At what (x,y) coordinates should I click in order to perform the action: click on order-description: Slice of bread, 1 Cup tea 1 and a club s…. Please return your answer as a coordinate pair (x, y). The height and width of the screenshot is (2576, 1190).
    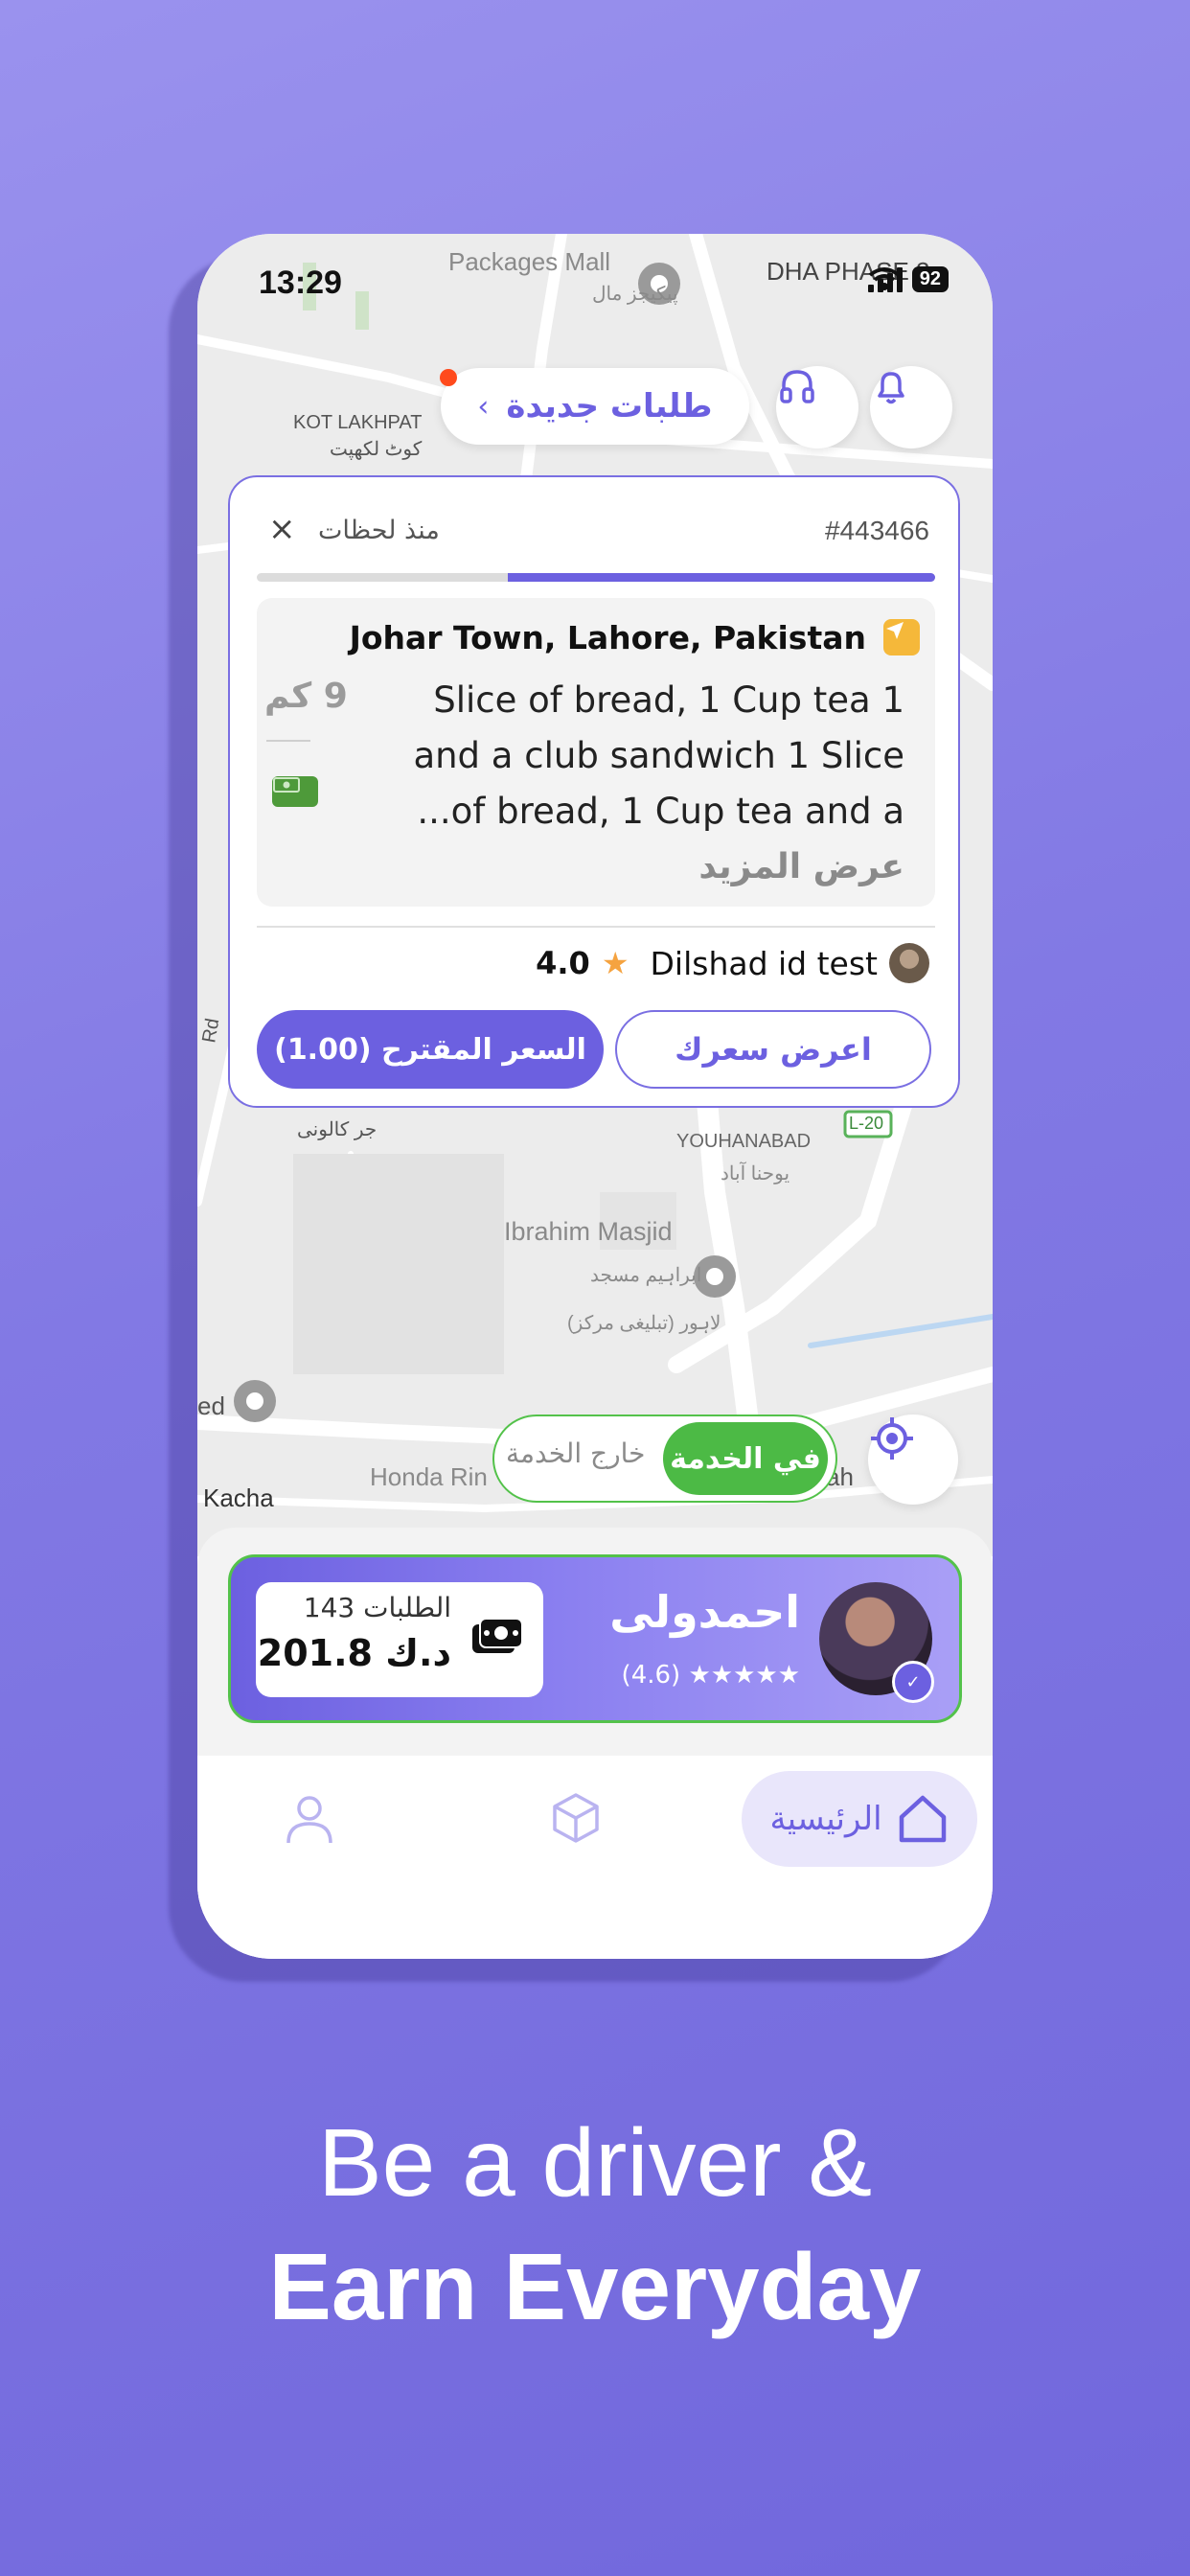
    Looking at the image, I should click on (658, 755).